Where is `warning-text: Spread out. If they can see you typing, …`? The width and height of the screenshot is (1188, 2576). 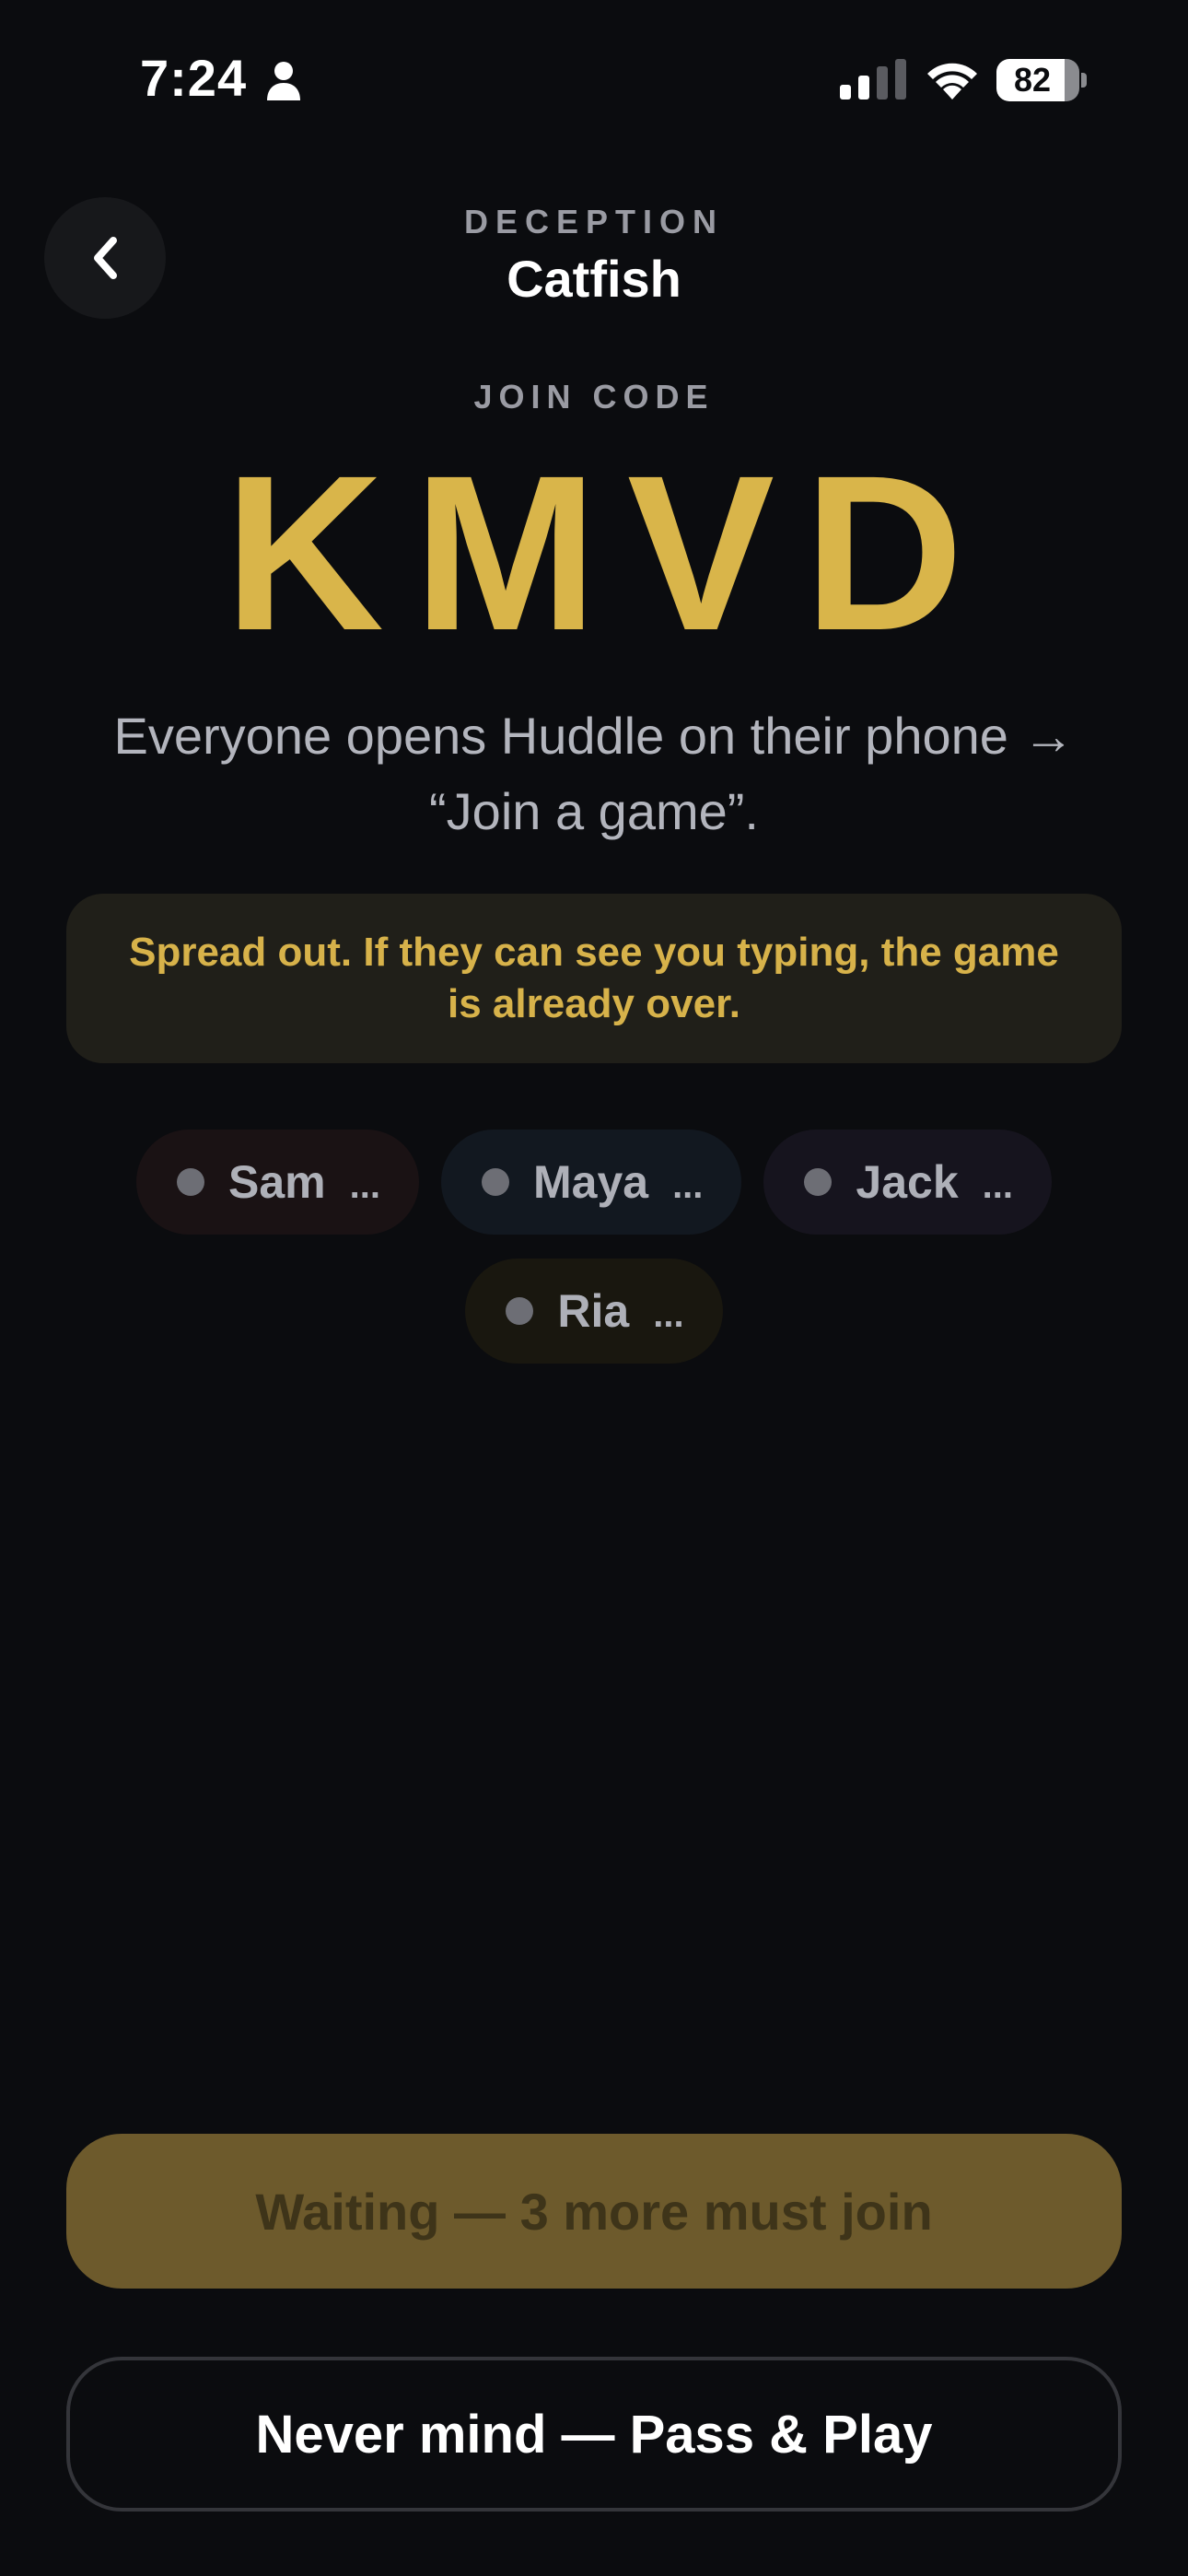 warning-text: Spread out. If they can see you typing, … is located at coordinates (594, 978).